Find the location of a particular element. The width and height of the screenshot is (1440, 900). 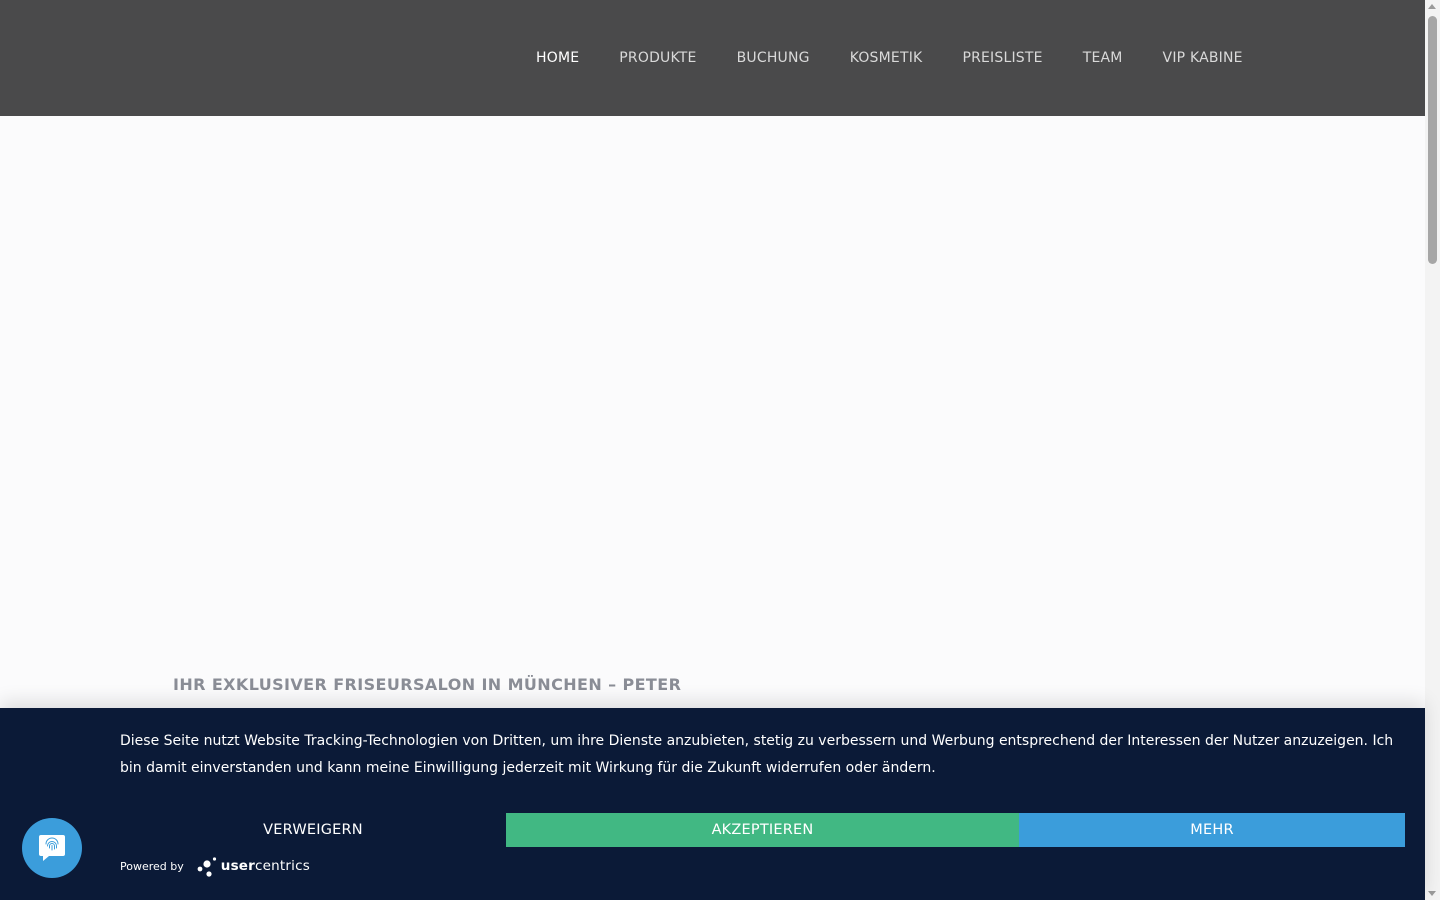

nav-item-kosmetik: KOSMETIK is located at coordinates (886, 58).